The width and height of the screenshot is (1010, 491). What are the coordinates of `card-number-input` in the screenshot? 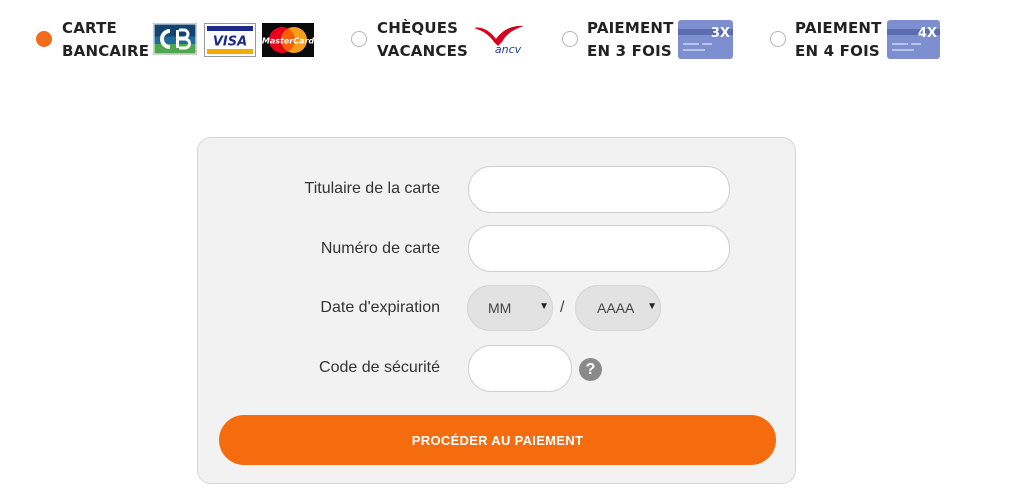 It's located at (599, 248).